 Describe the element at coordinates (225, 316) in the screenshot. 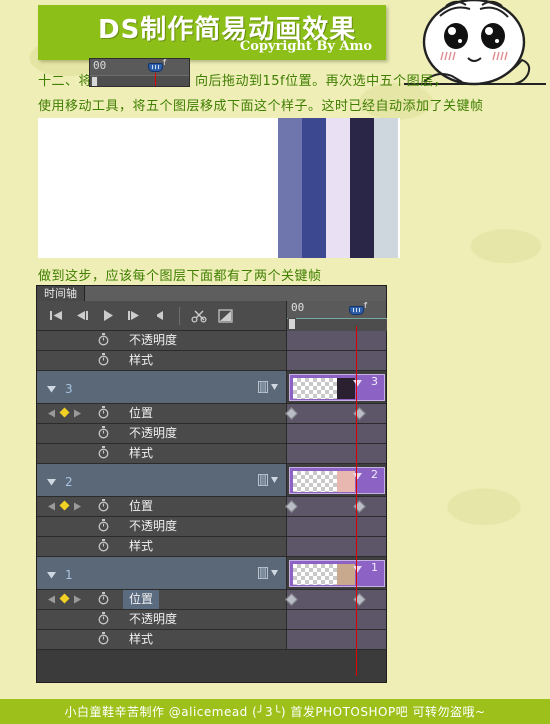

I see `transition-icon` at that location.